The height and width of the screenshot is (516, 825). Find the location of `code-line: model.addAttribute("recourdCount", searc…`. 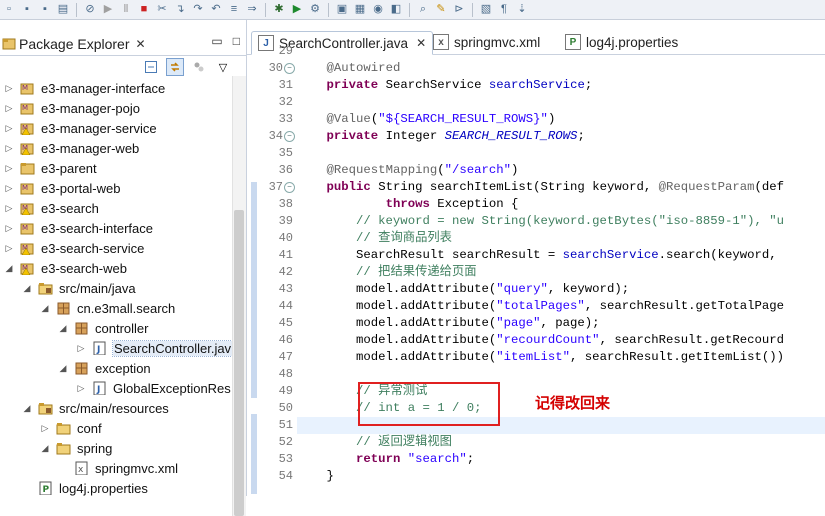

code-line: model.addAttribute("recourdCount", searc… is located at coordinates (540, 340).